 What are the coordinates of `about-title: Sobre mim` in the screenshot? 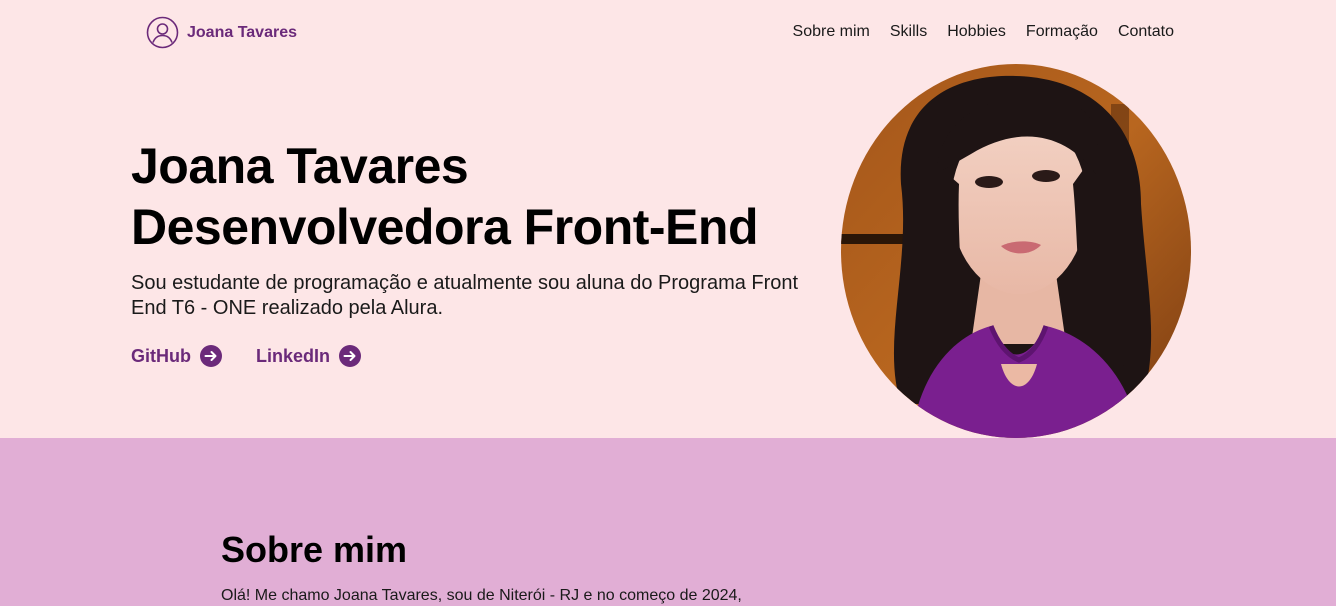 It's located at (314, 549).